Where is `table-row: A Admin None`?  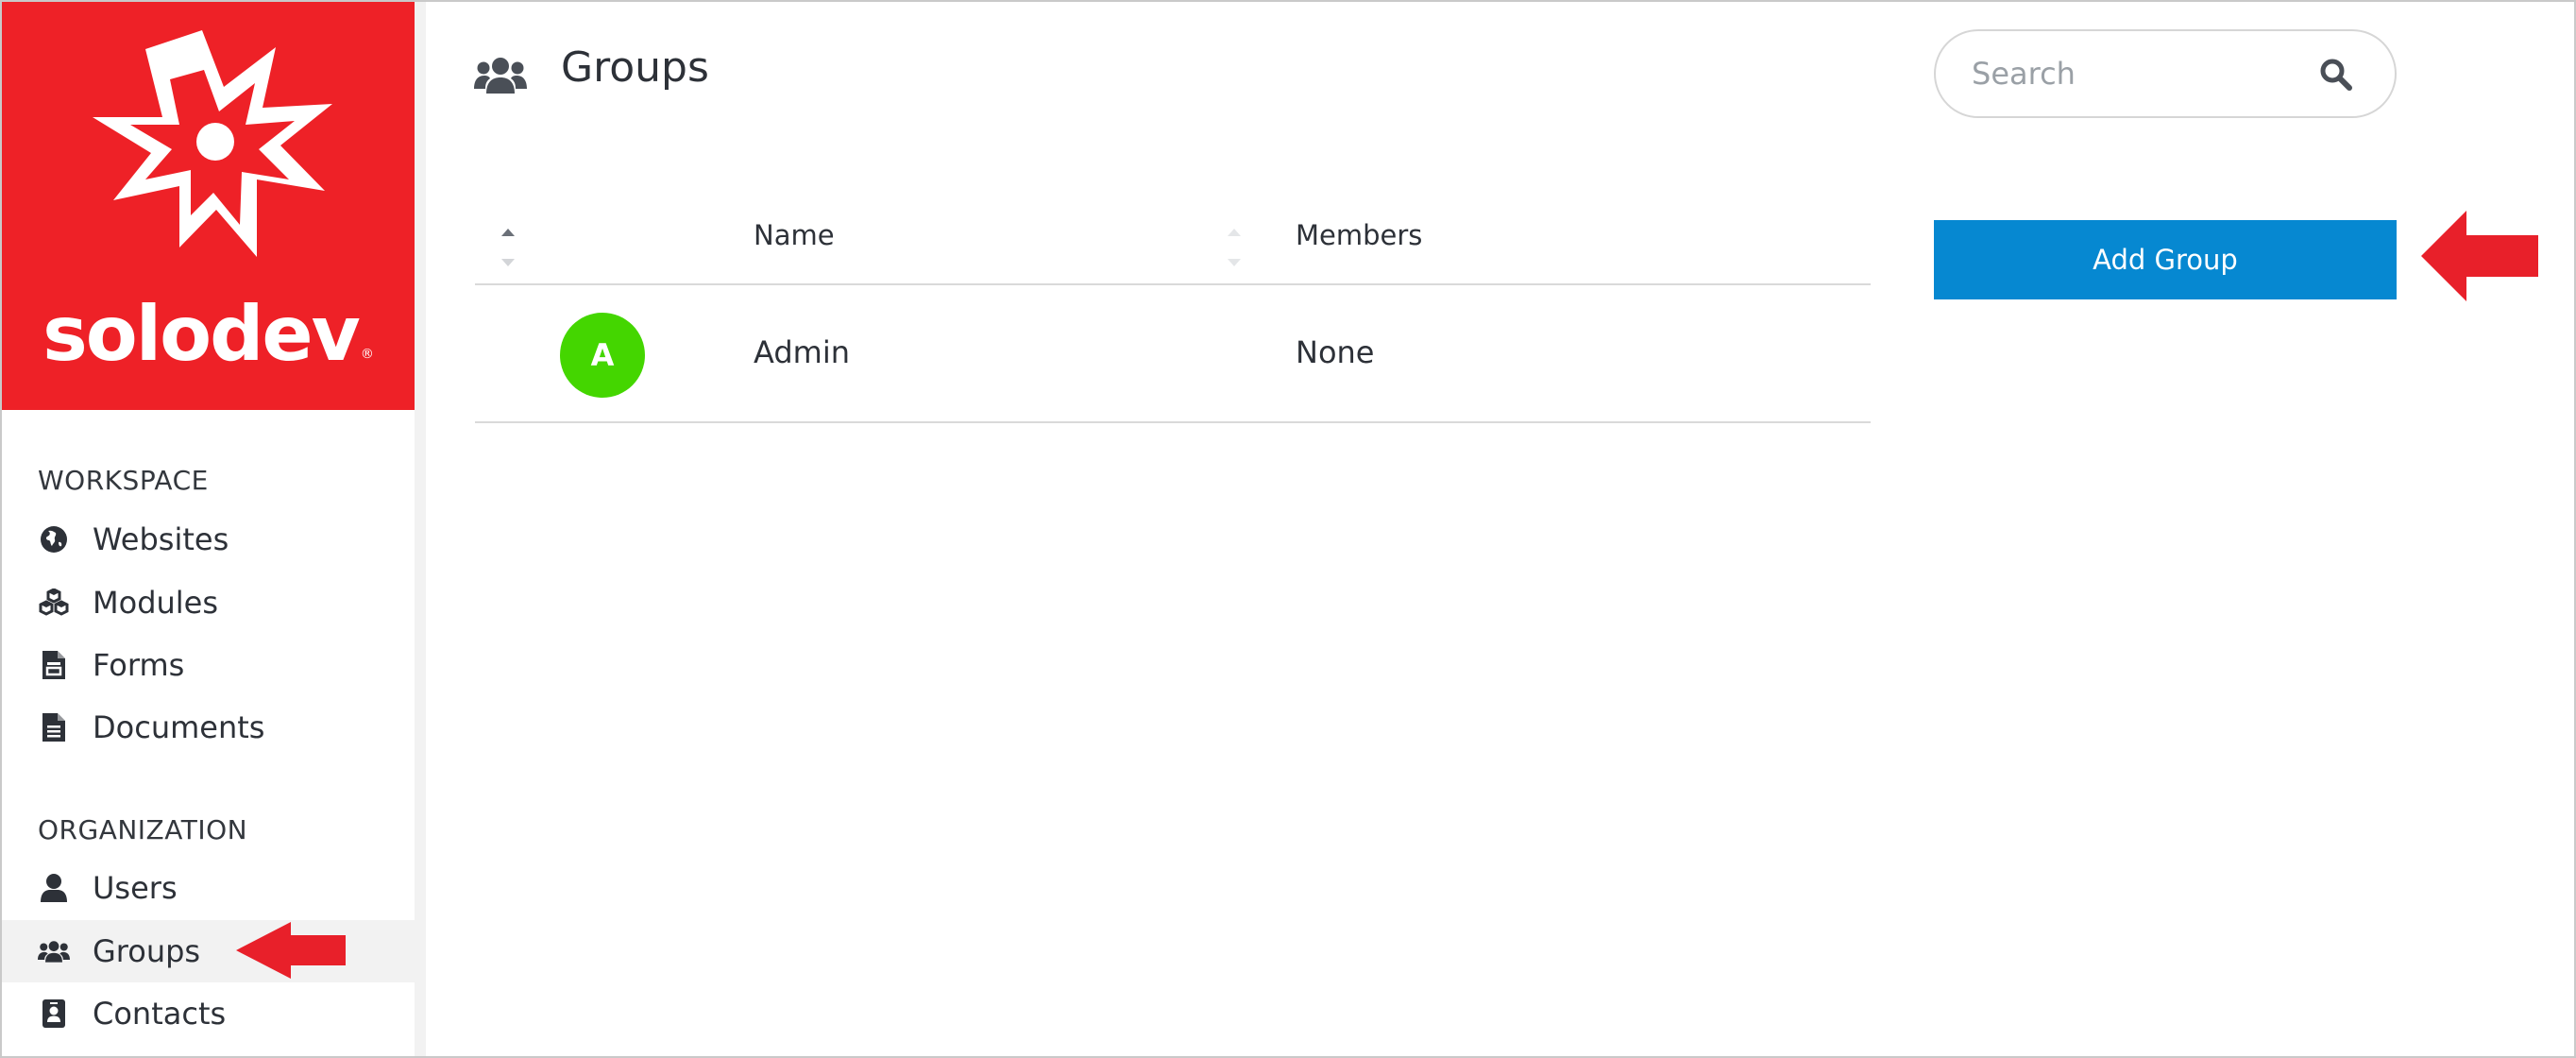
table-row: A Admin None is located at coordinates (1173, 354).